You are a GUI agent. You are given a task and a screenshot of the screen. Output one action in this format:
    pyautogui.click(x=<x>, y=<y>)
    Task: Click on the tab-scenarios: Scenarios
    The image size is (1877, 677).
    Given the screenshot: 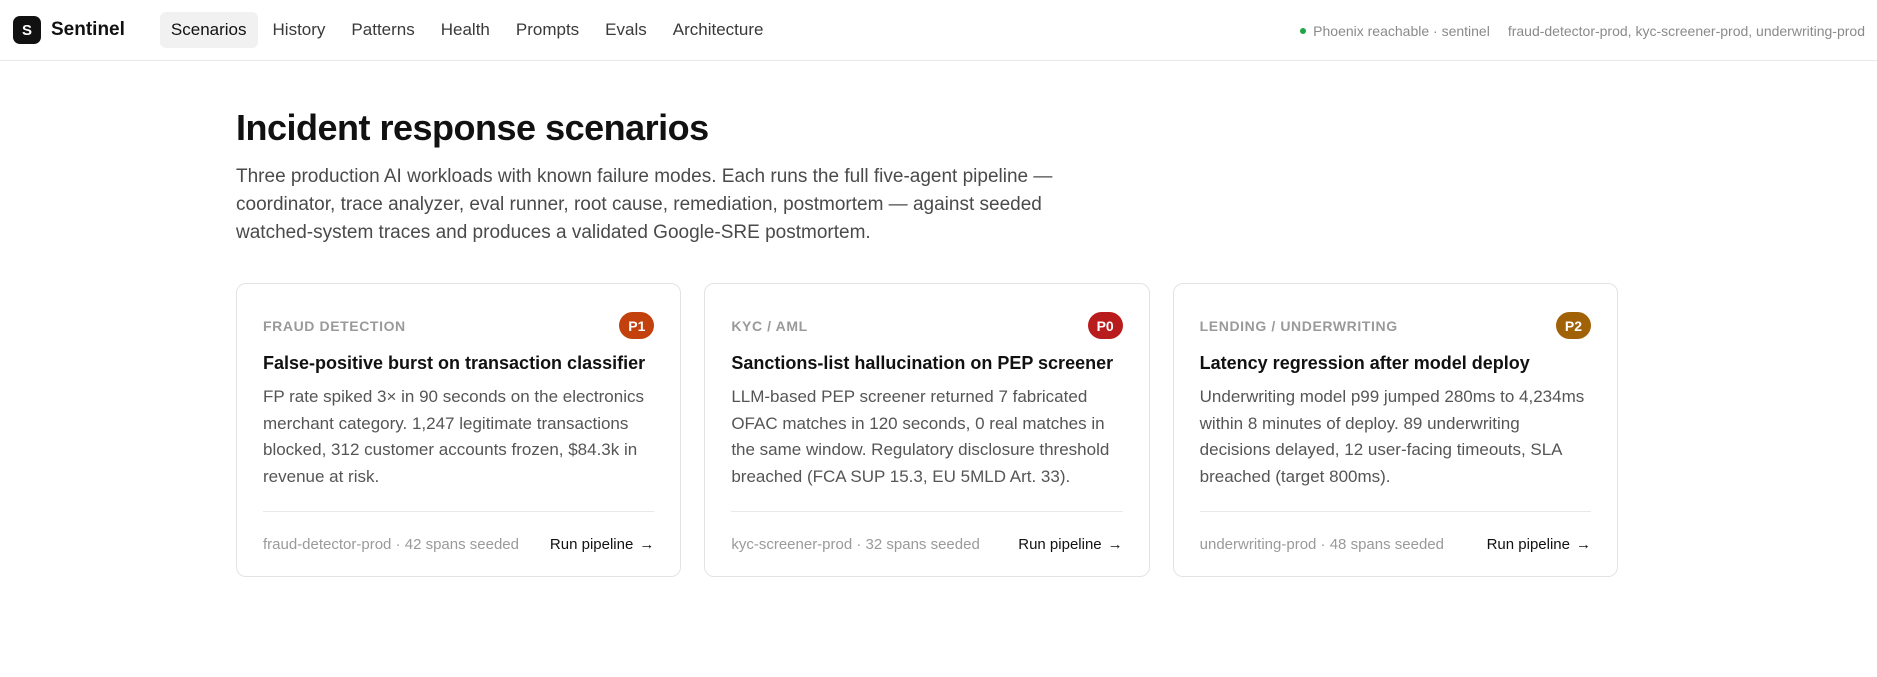 What is the action you would take?
    pyautogui.click(x=208, y=30)
    